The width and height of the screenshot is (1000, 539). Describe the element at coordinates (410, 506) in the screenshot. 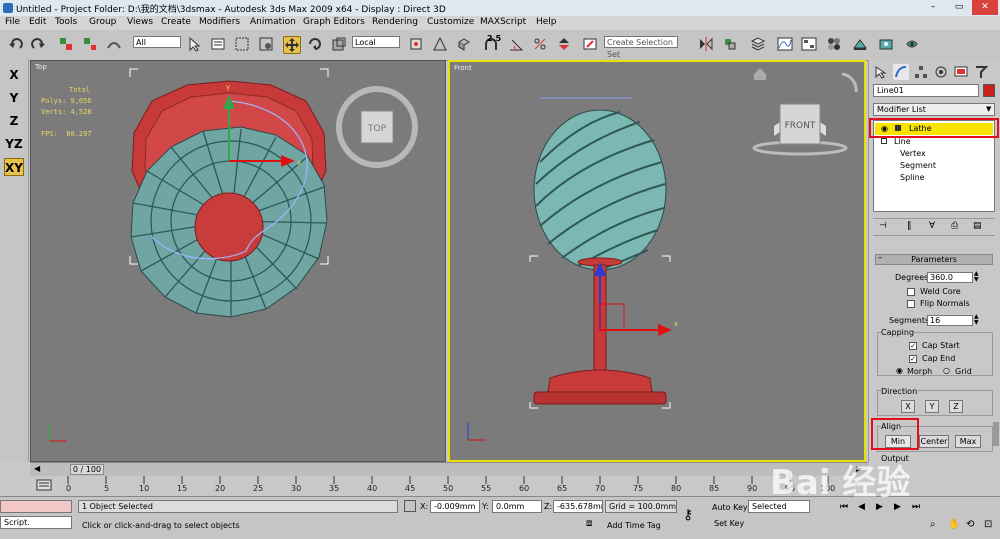

I see `transform-type-in-icon` at that location.